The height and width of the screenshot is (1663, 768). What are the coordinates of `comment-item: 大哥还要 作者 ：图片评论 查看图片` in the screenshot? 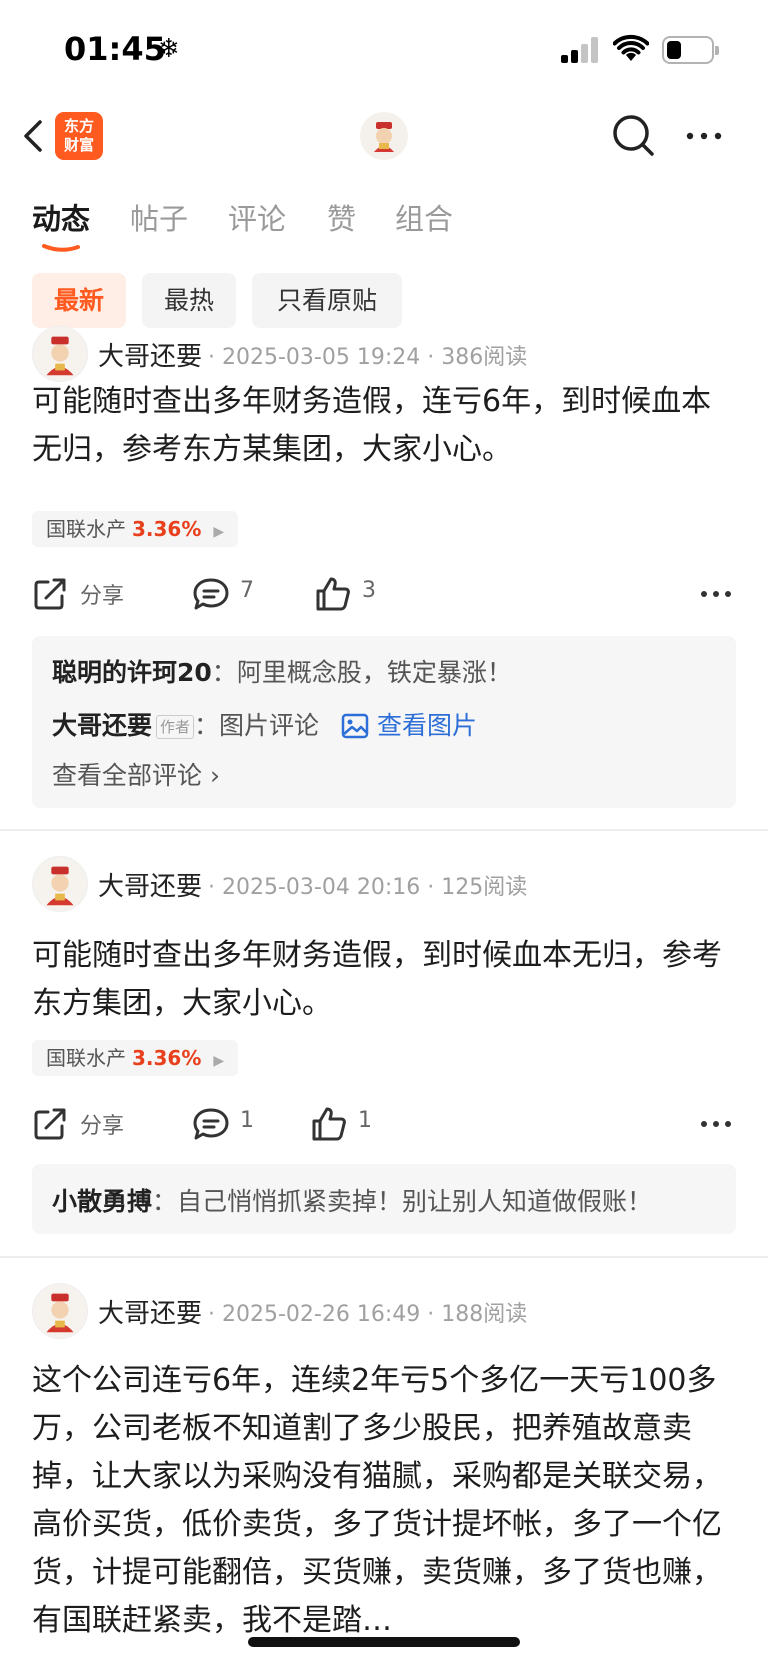 It's located at (264, 724).